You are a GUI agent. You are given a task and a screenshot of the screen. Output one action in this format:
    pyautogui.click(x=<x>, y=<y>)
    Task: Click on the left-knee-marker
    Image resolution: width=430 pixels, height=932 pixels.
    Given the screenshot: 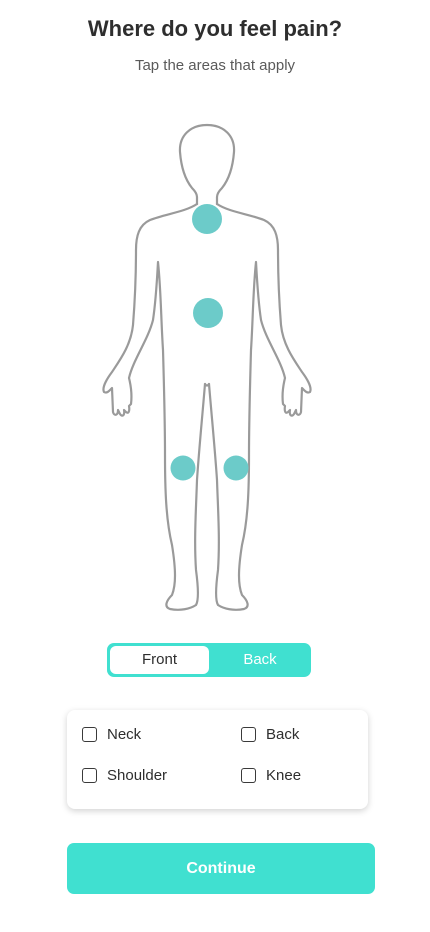 What is the action you would take?
    pyautogui.click(x=183, y=468)
    